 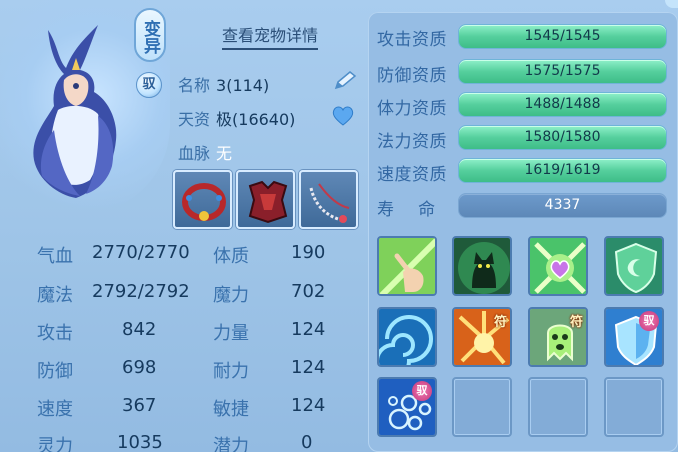 What do you see at coordinates (307, 442) in the screenshot?
I see `attribute-value: 0` at bounding box center [307, 442].